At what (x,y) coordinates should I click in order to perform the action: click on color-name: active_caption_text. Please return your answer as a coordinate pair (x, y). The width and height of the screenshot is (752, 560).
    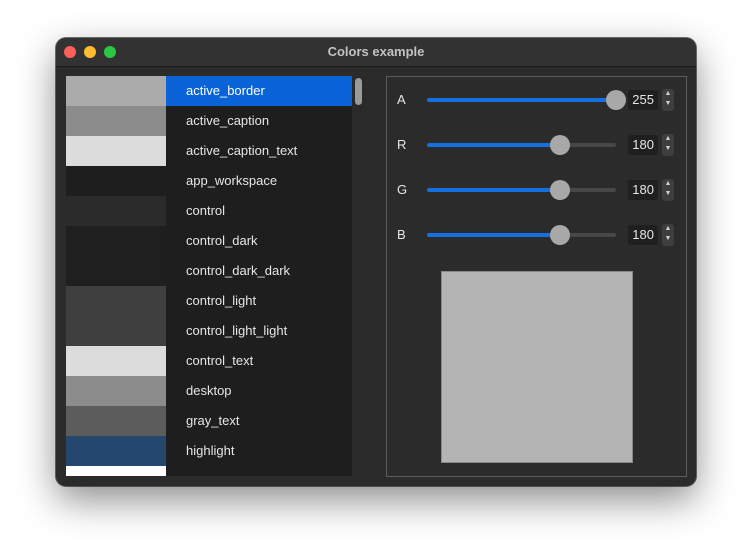
    Looking at the image, I should click on (259, 151).